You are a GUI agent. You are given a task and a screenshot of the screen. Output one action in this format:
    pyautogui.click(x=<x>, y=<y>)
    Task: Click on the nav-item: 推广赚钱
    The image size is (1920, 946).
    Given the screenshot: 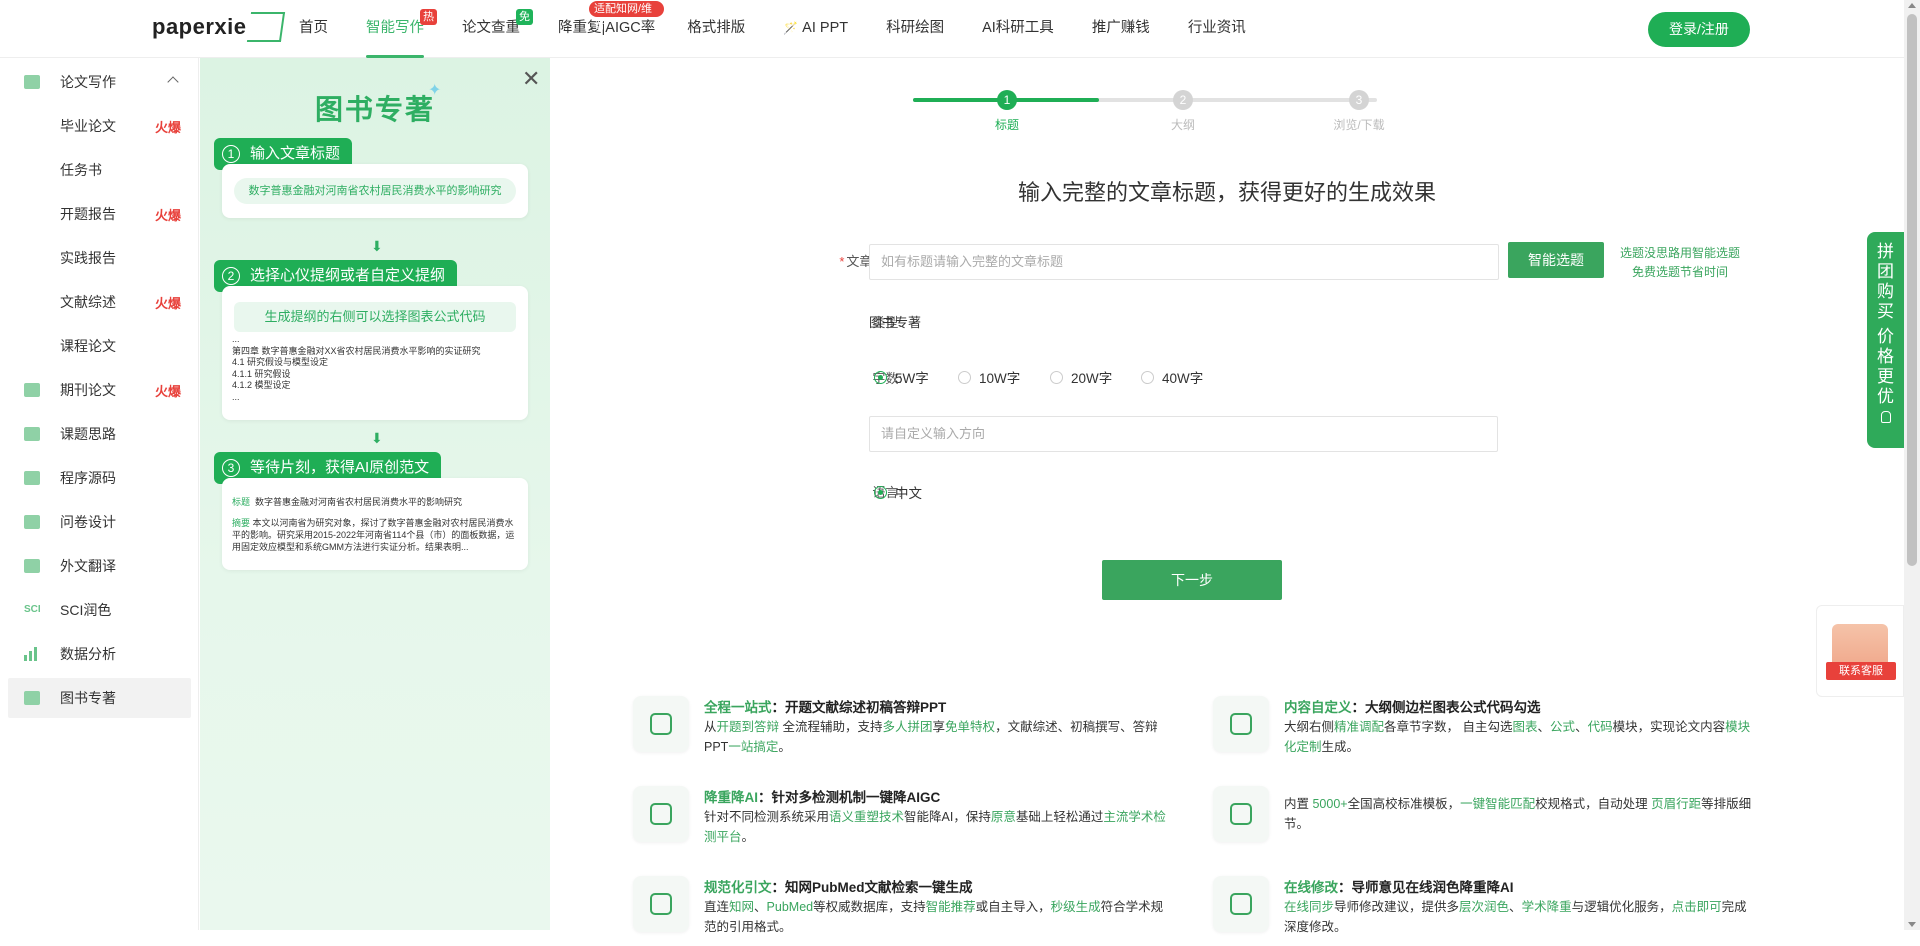 What is the action you would take?
    pyautogui.click(x=1121, y=29)
    